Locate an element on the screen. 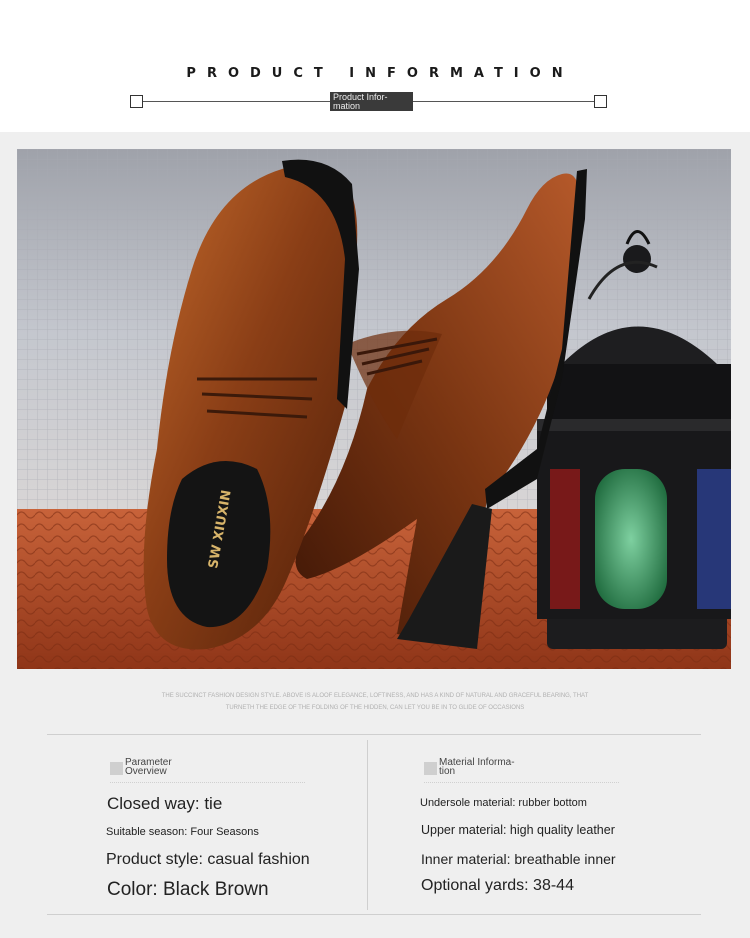 This screenshot has width=750, height=938. section-tag: Product Infor- mation is located at coordinates (371, 101).